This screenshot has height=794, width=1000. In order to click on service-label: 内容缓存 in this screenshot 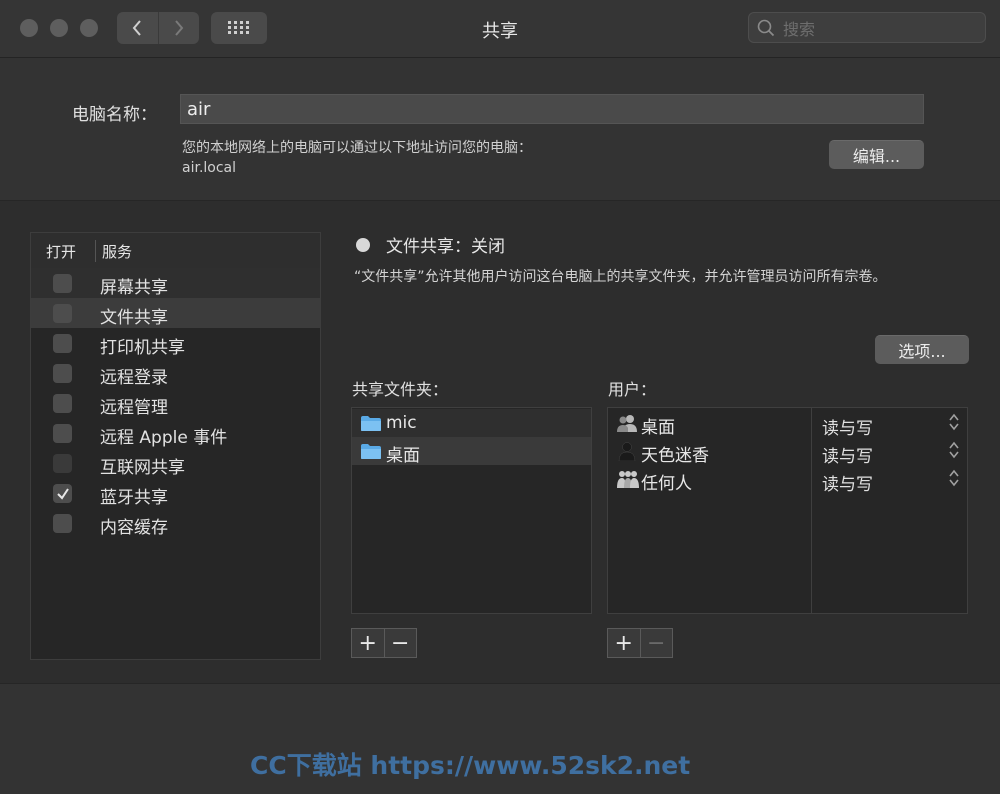, I will do `click(134, 528)`.